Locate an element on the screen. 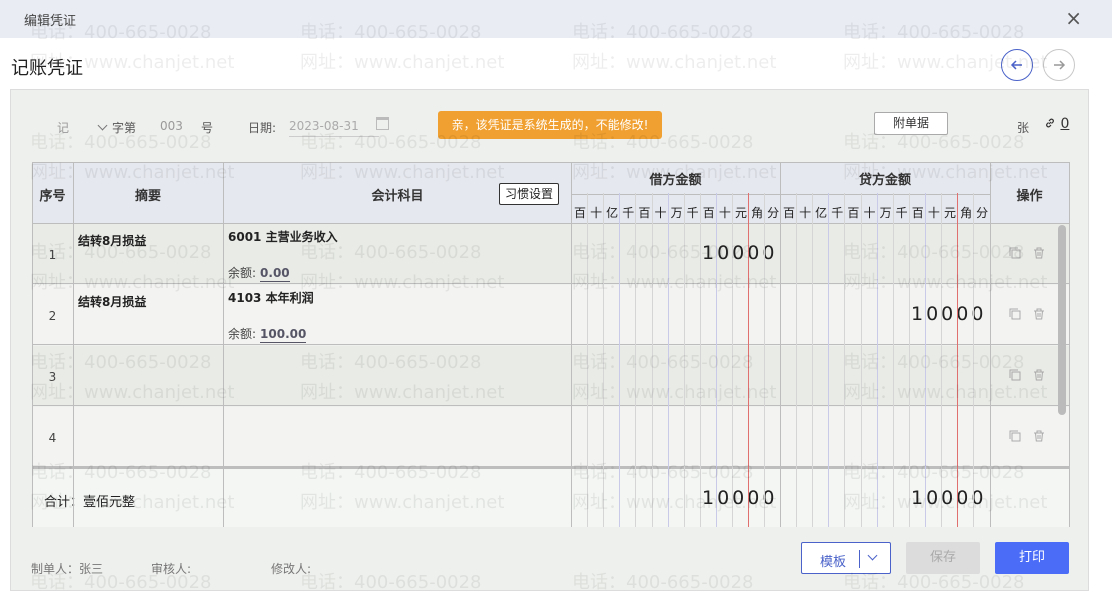 This screenshot has width=1112, height=600. link-icon is located at coordinates (1050, 123).